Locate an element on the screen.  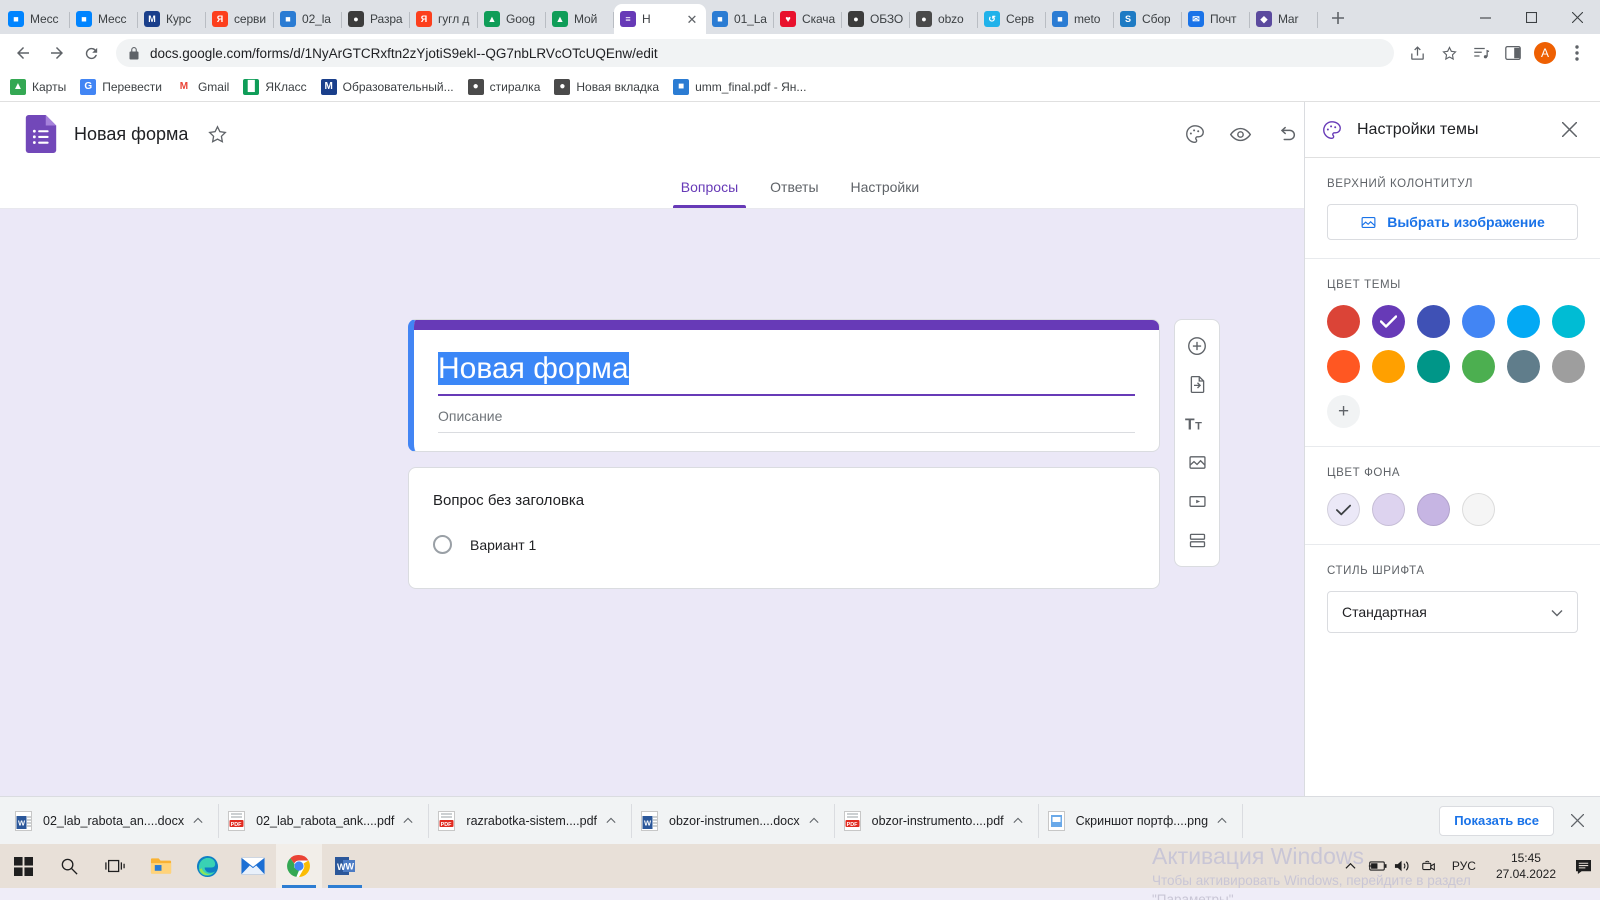
task-view-icon is located at coordinates (115, 866).